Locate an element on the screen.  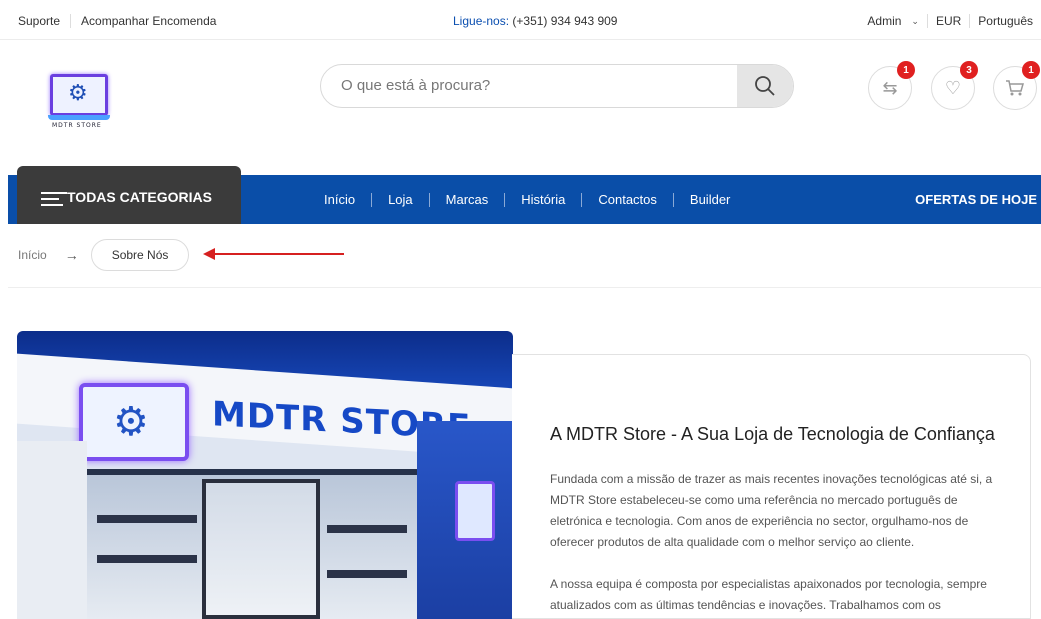
logo-text: MDTR STORE is located at coordinates (77, 125).